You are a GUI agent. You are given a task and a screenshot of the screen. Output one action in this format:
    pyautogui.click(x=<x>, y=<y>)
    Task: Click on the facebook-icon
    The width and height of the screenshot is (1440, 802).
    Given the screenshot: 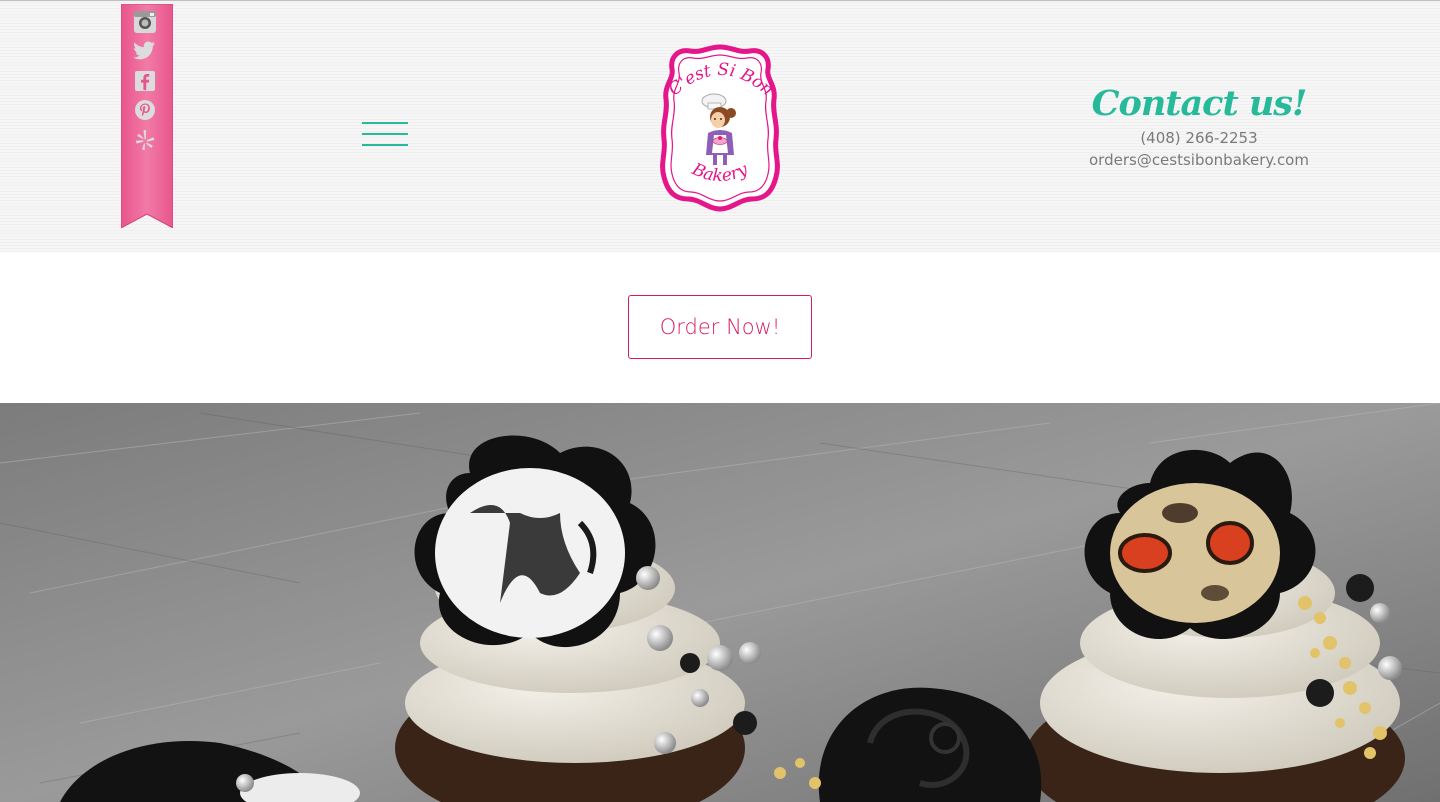 What is the action you would take?
    pyautogui.click(x=145, y=81)
    